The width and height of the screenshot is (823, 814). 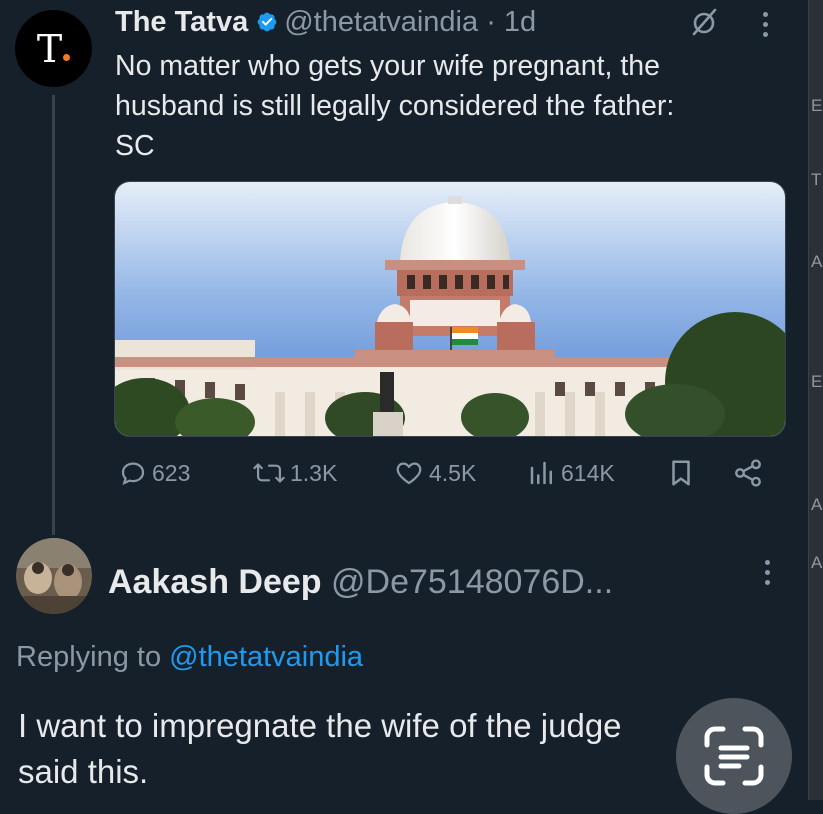 I want to click on reply-icon, so click(x=133, y=473).